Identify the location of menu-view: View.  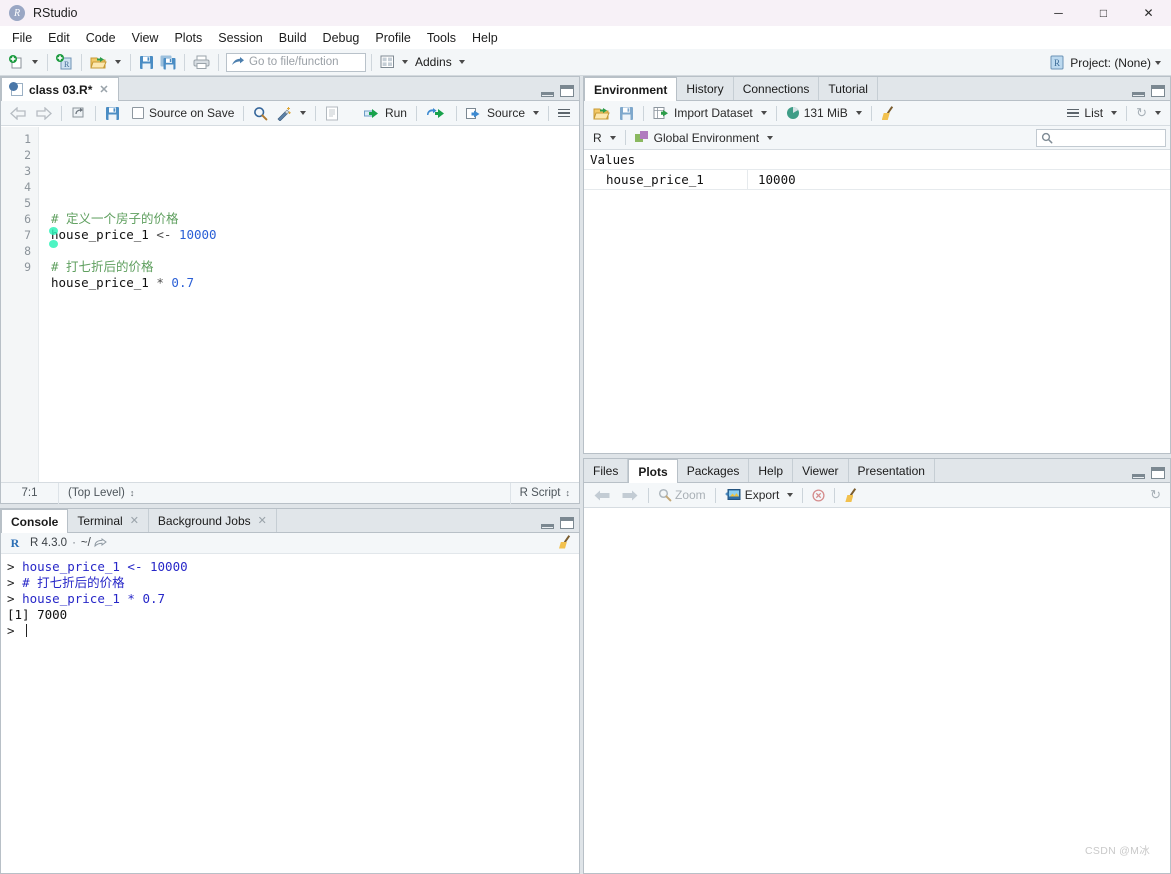
(145, 38).